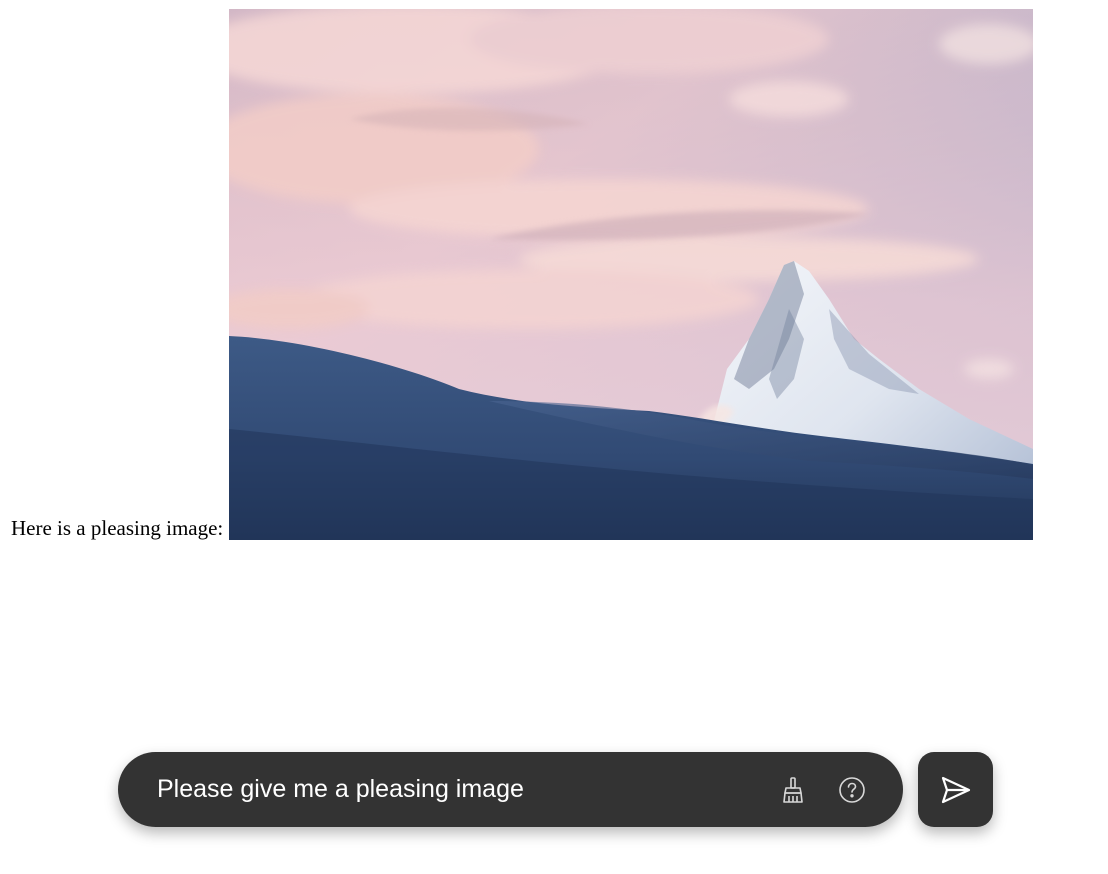  What do you see at coordinates (793, 790) in the screenshot?
I see `broom-icon` at bounding box center [793, 790].